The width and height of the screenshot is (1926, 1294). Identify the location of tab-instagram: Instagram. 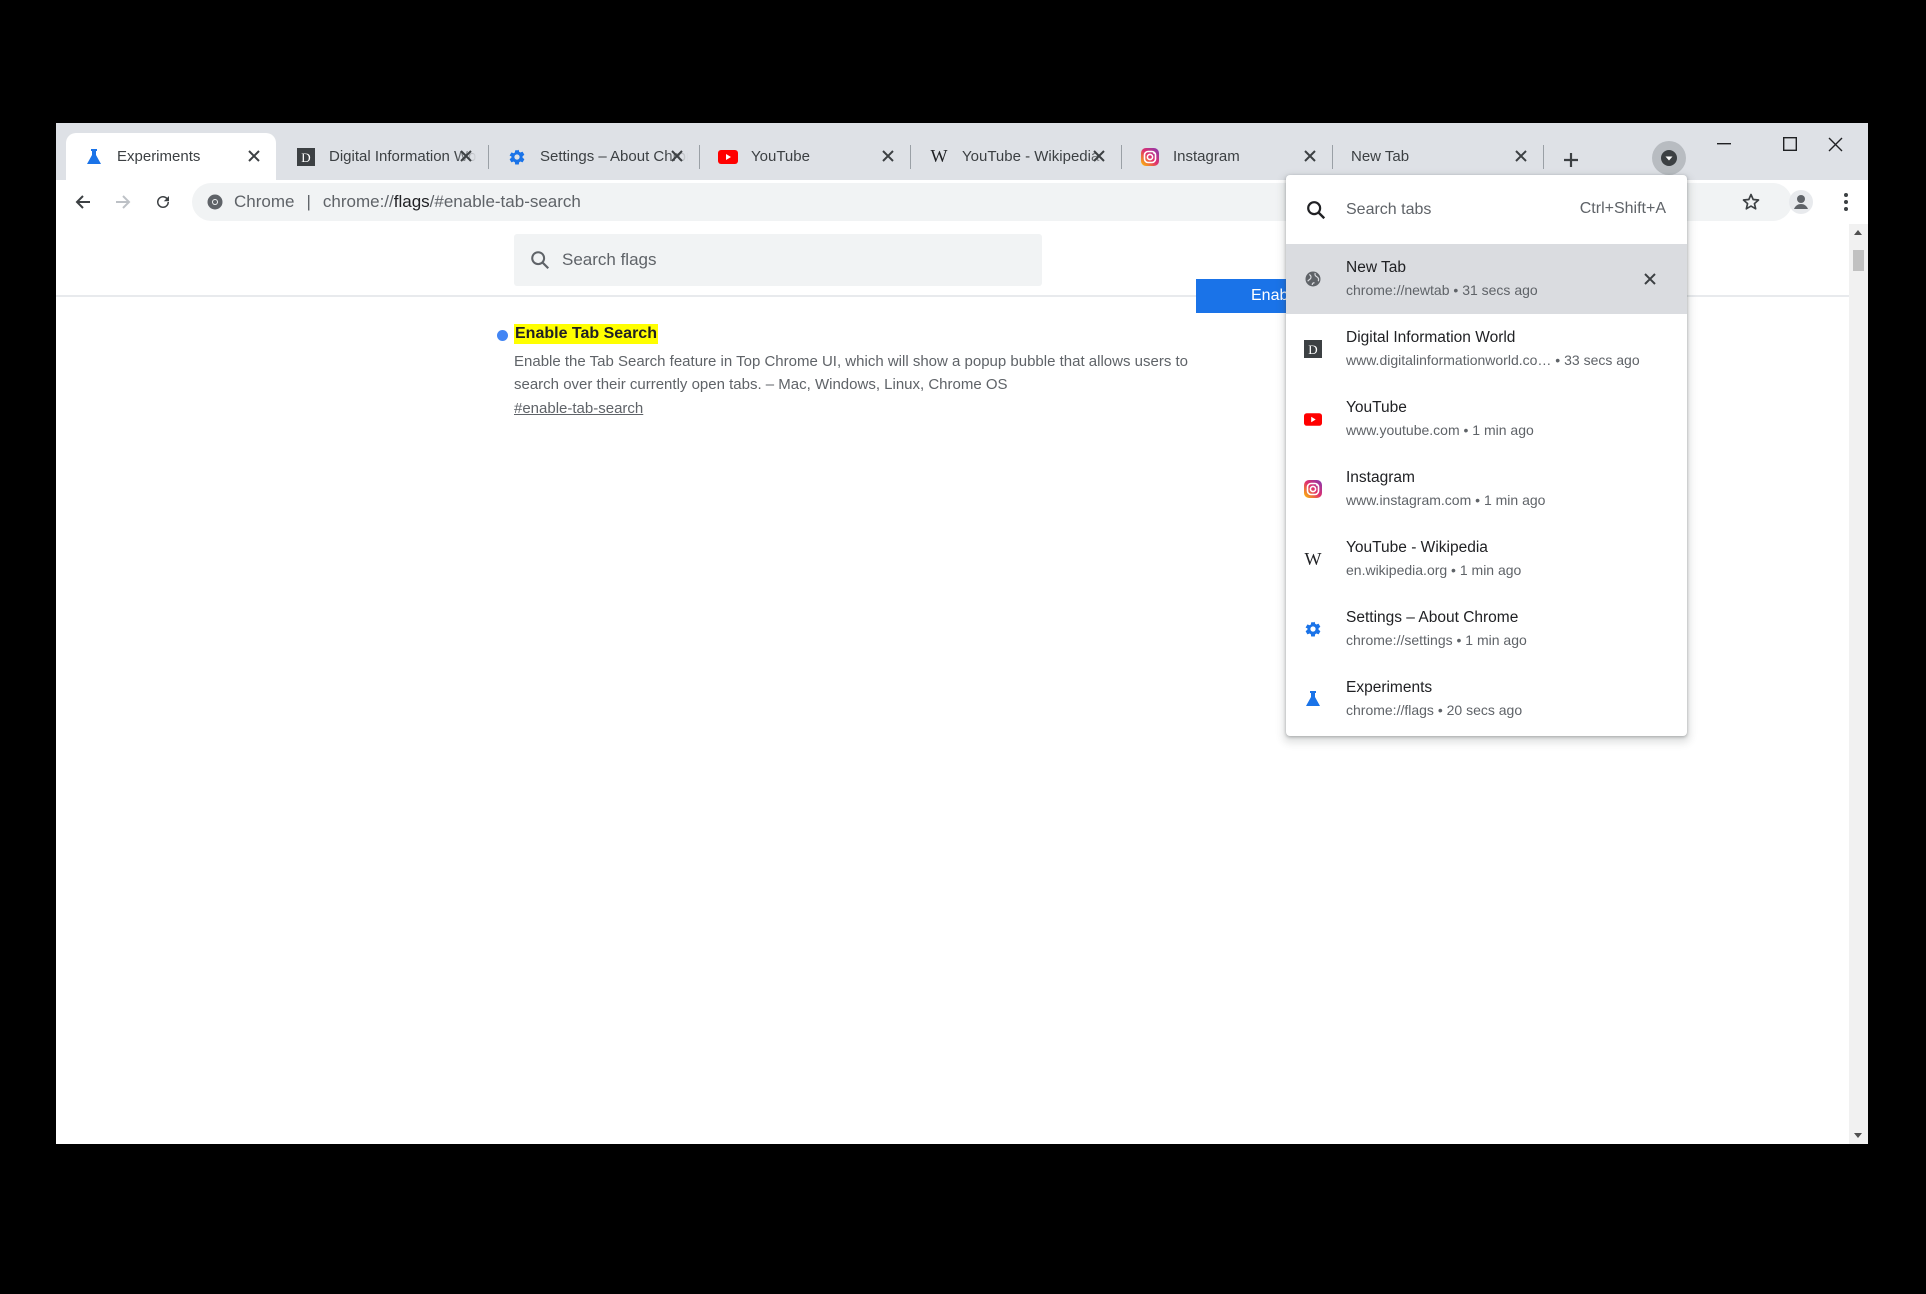
(1227, 156).